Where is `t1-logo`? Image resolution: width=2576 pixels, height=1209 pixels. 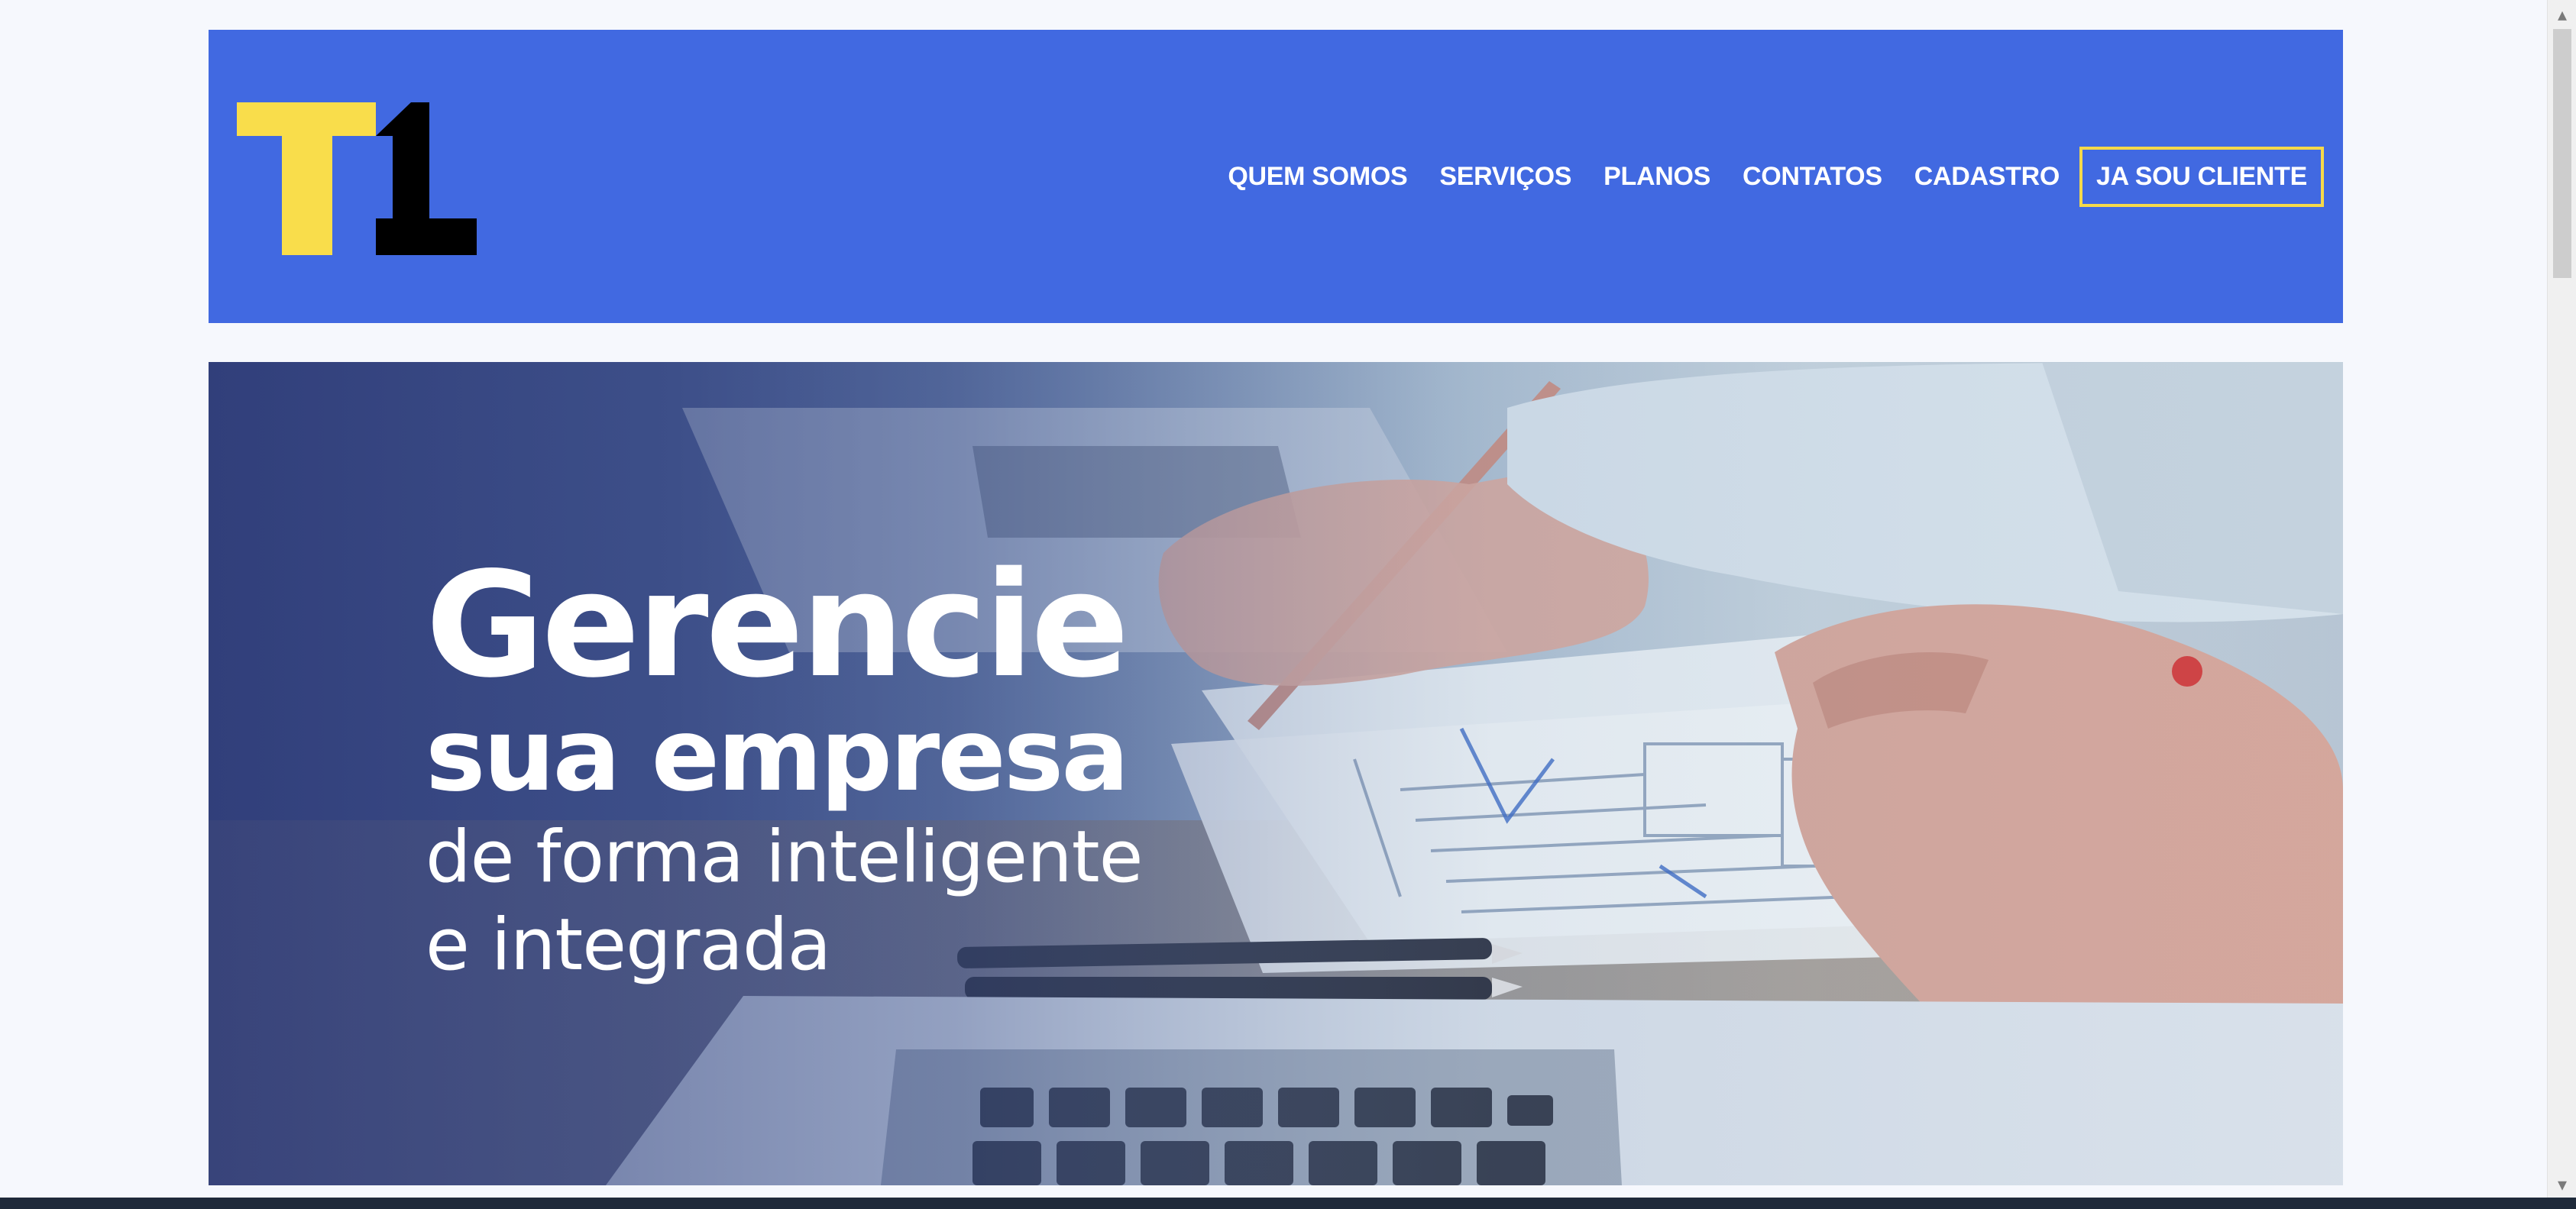
t1-logo is located at coordinates (358, 179).